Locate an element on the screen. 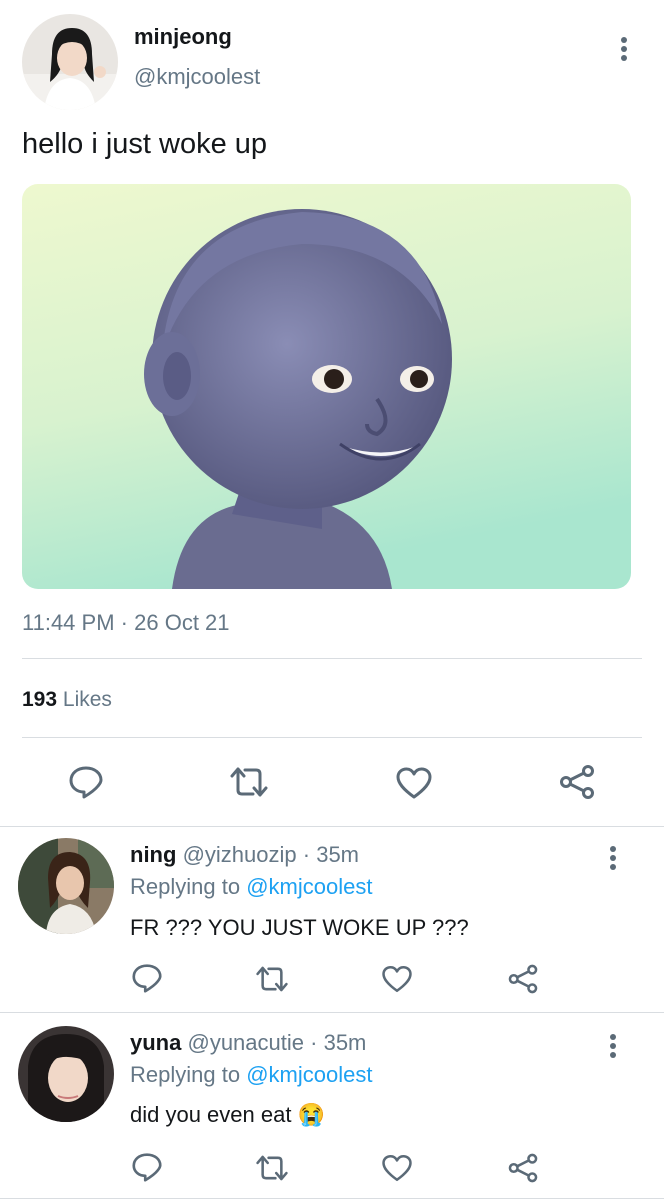 The image size is (664, 1200). author-handle: @kmjcoolest is located at coordinates (197, 77).